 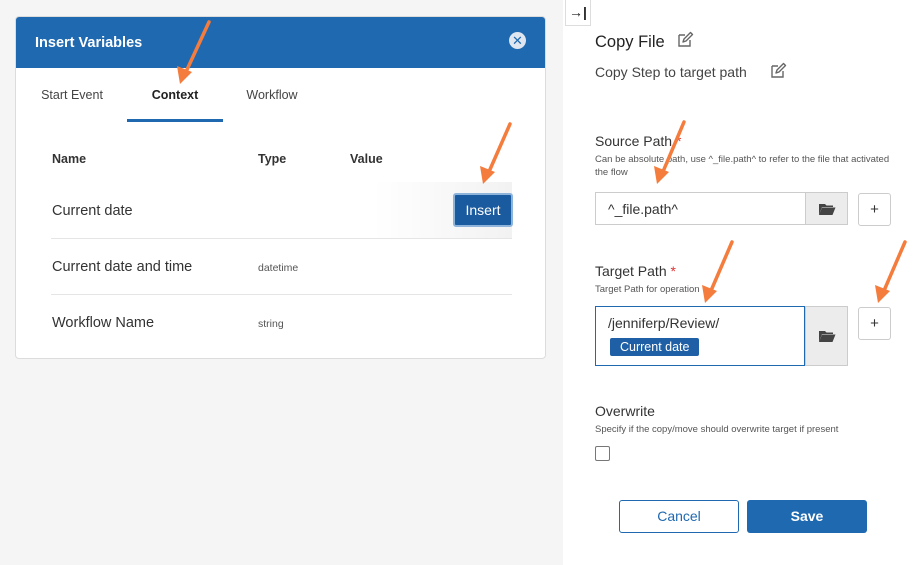 What do you see at coordinates (280, 42) in the screenshot?
I see `modal-header: Insert Variables ✕` at bounding box center [280, 42].